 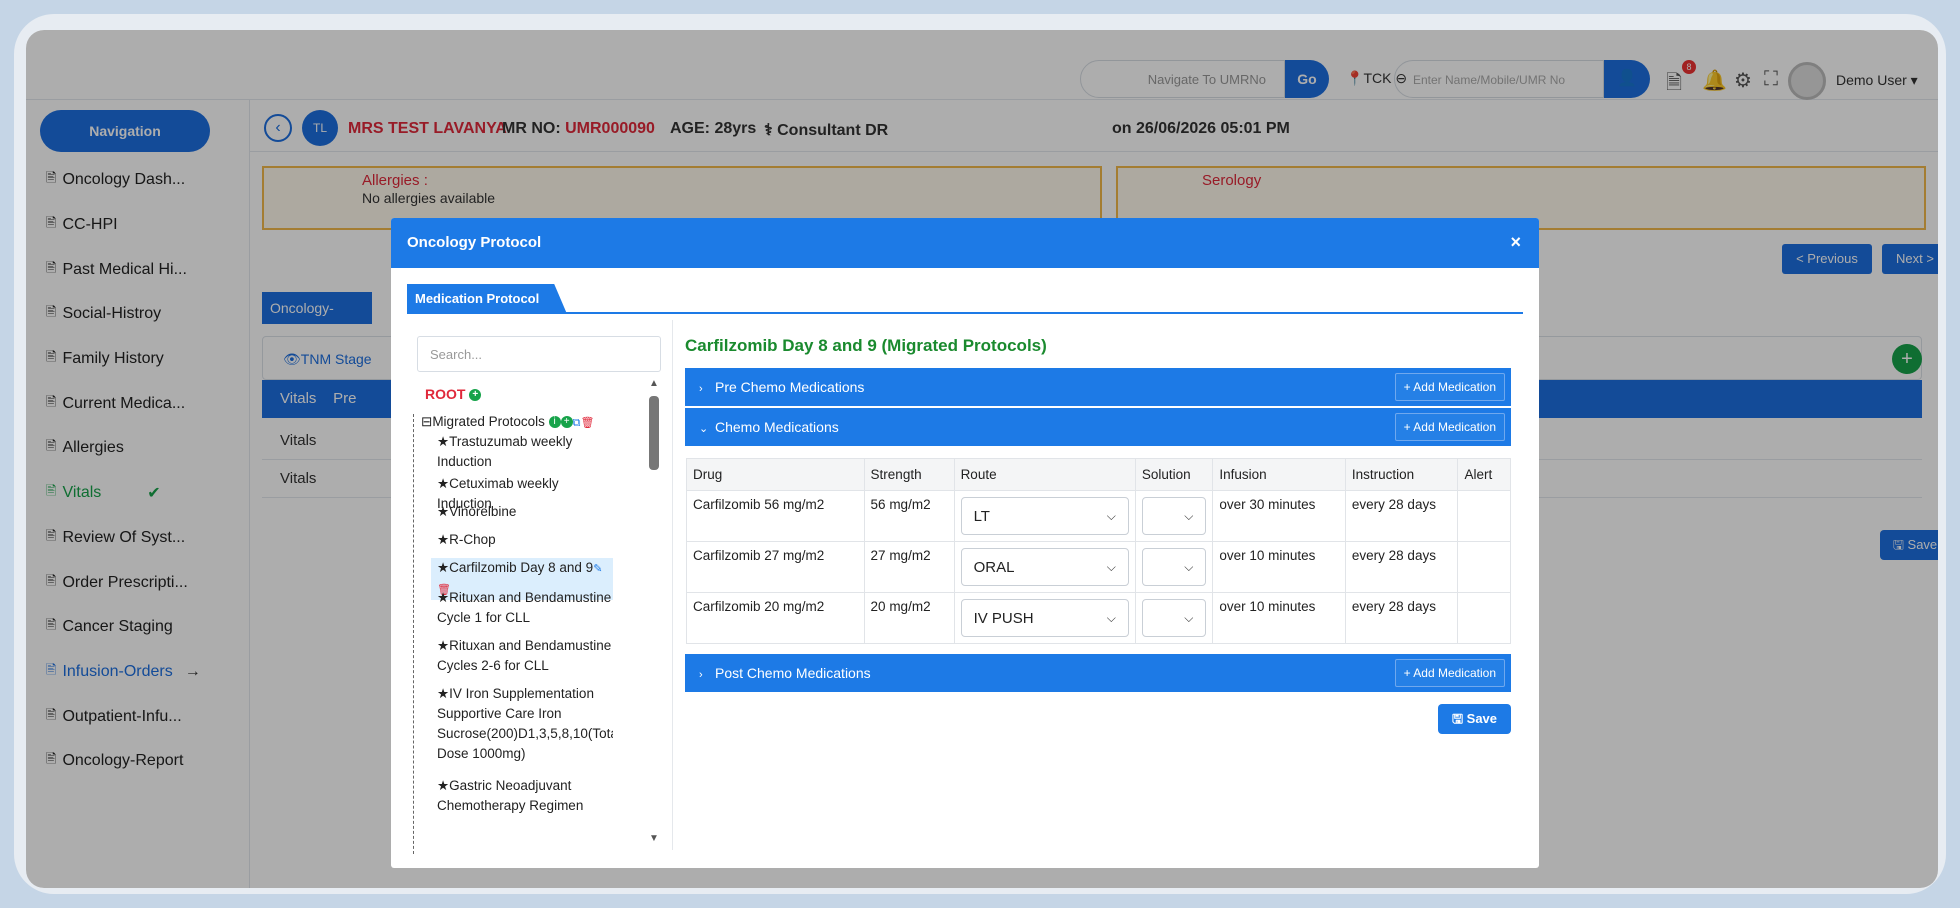 I want to click on column-header: Drug, so click(x=775, y=474).